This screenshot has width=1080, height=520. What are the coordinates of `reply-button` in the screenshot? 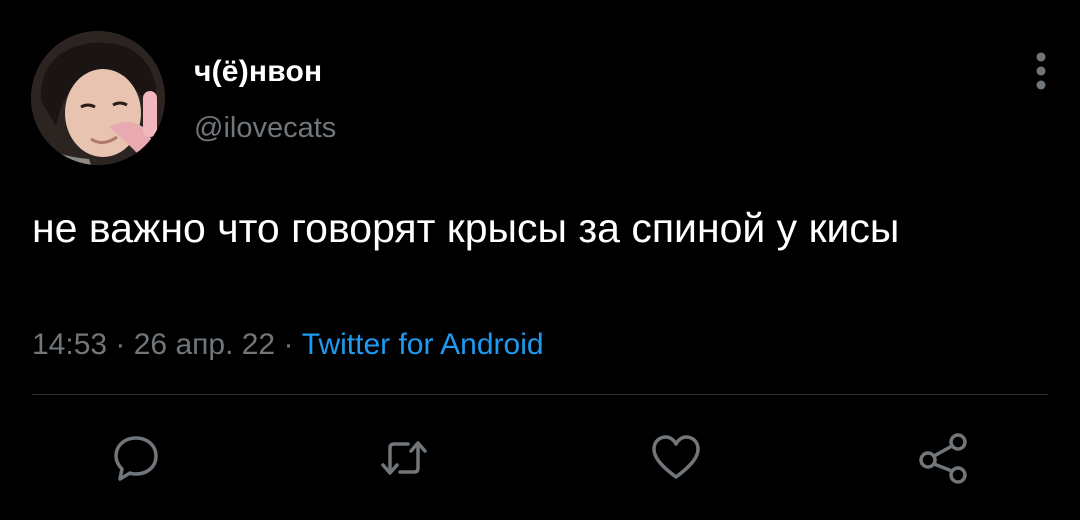 It's located at (136, 458).